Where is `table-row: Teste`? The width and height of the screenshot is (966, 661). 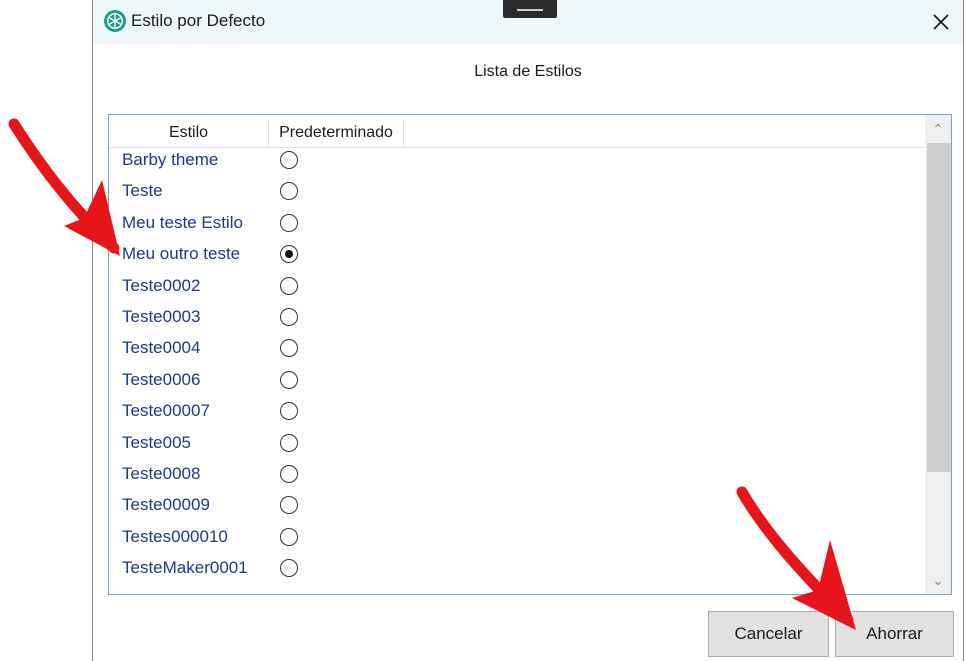
table-row: Teste is located at coordinates (517, 193).